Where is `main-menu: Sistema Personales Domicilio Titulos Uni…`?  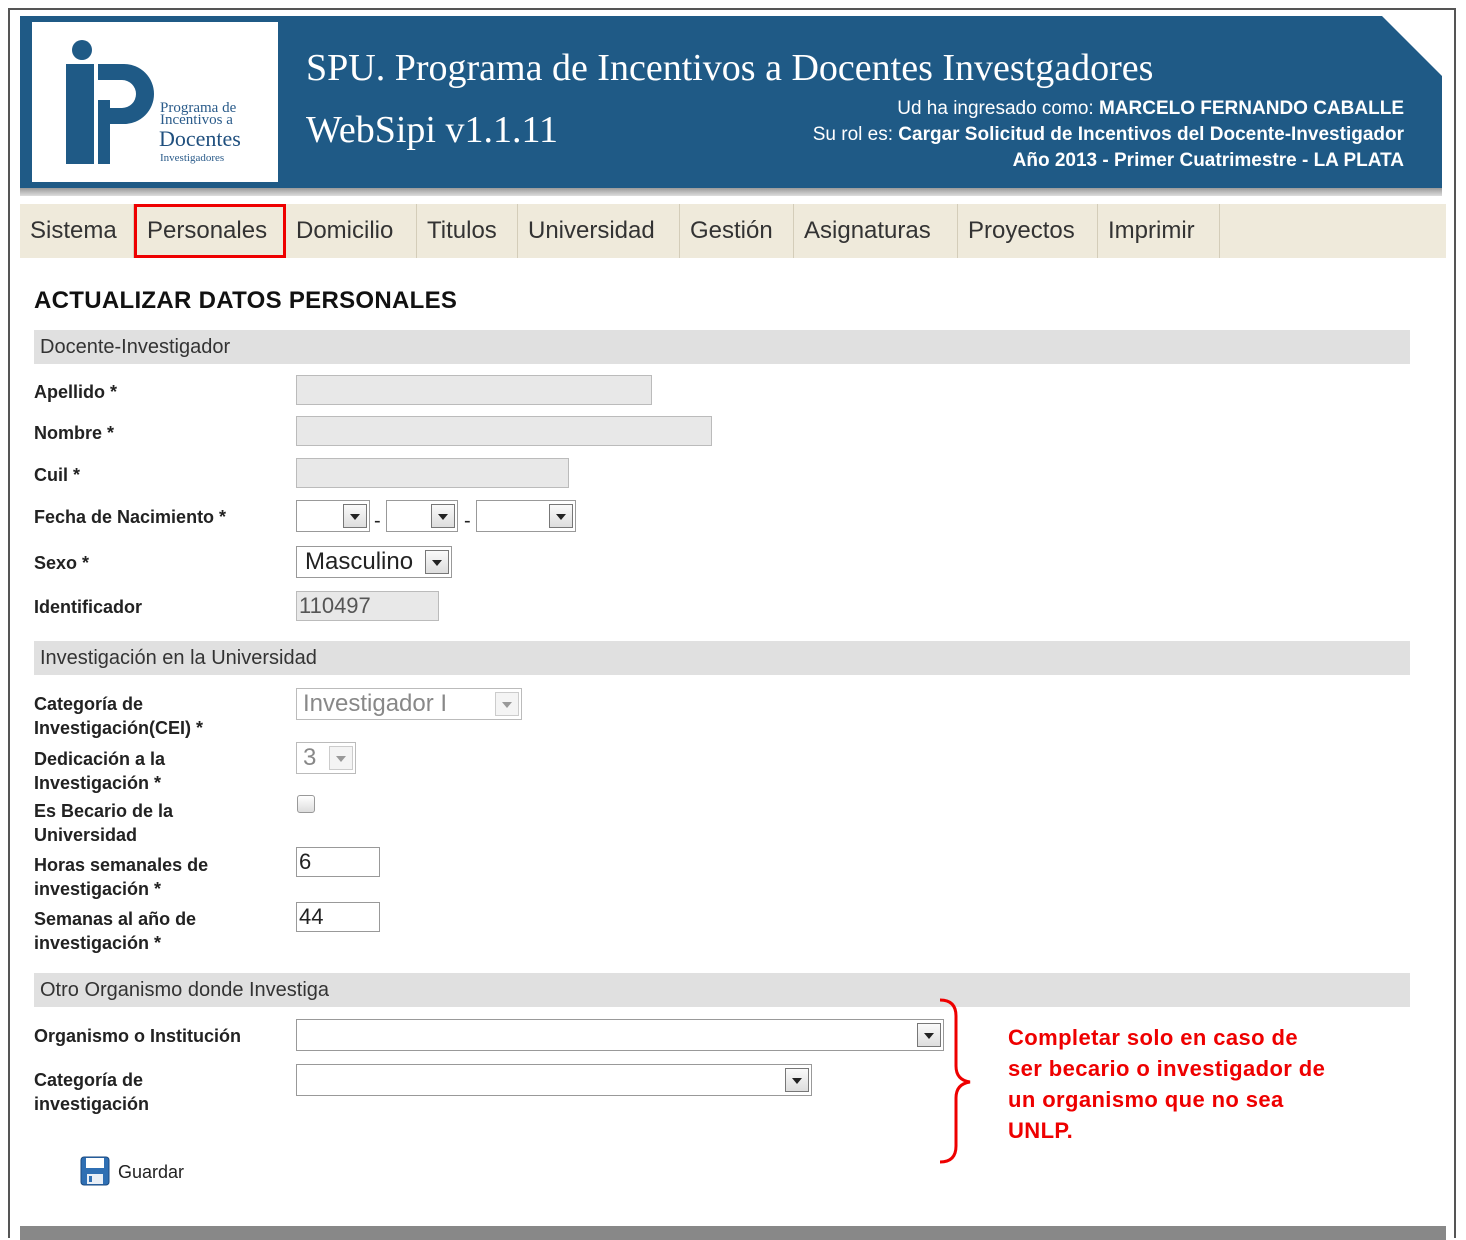 main-menu: Sistema Personales Domicilio Titulos Uni… is located at coordinates (733, 231).